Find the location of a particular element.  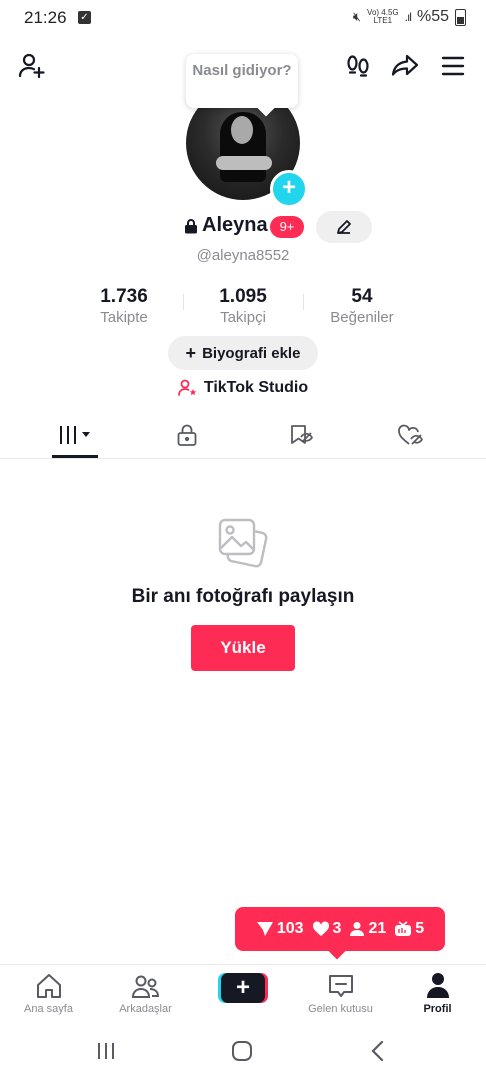

create-button: + is located at coordinates (243, 988).